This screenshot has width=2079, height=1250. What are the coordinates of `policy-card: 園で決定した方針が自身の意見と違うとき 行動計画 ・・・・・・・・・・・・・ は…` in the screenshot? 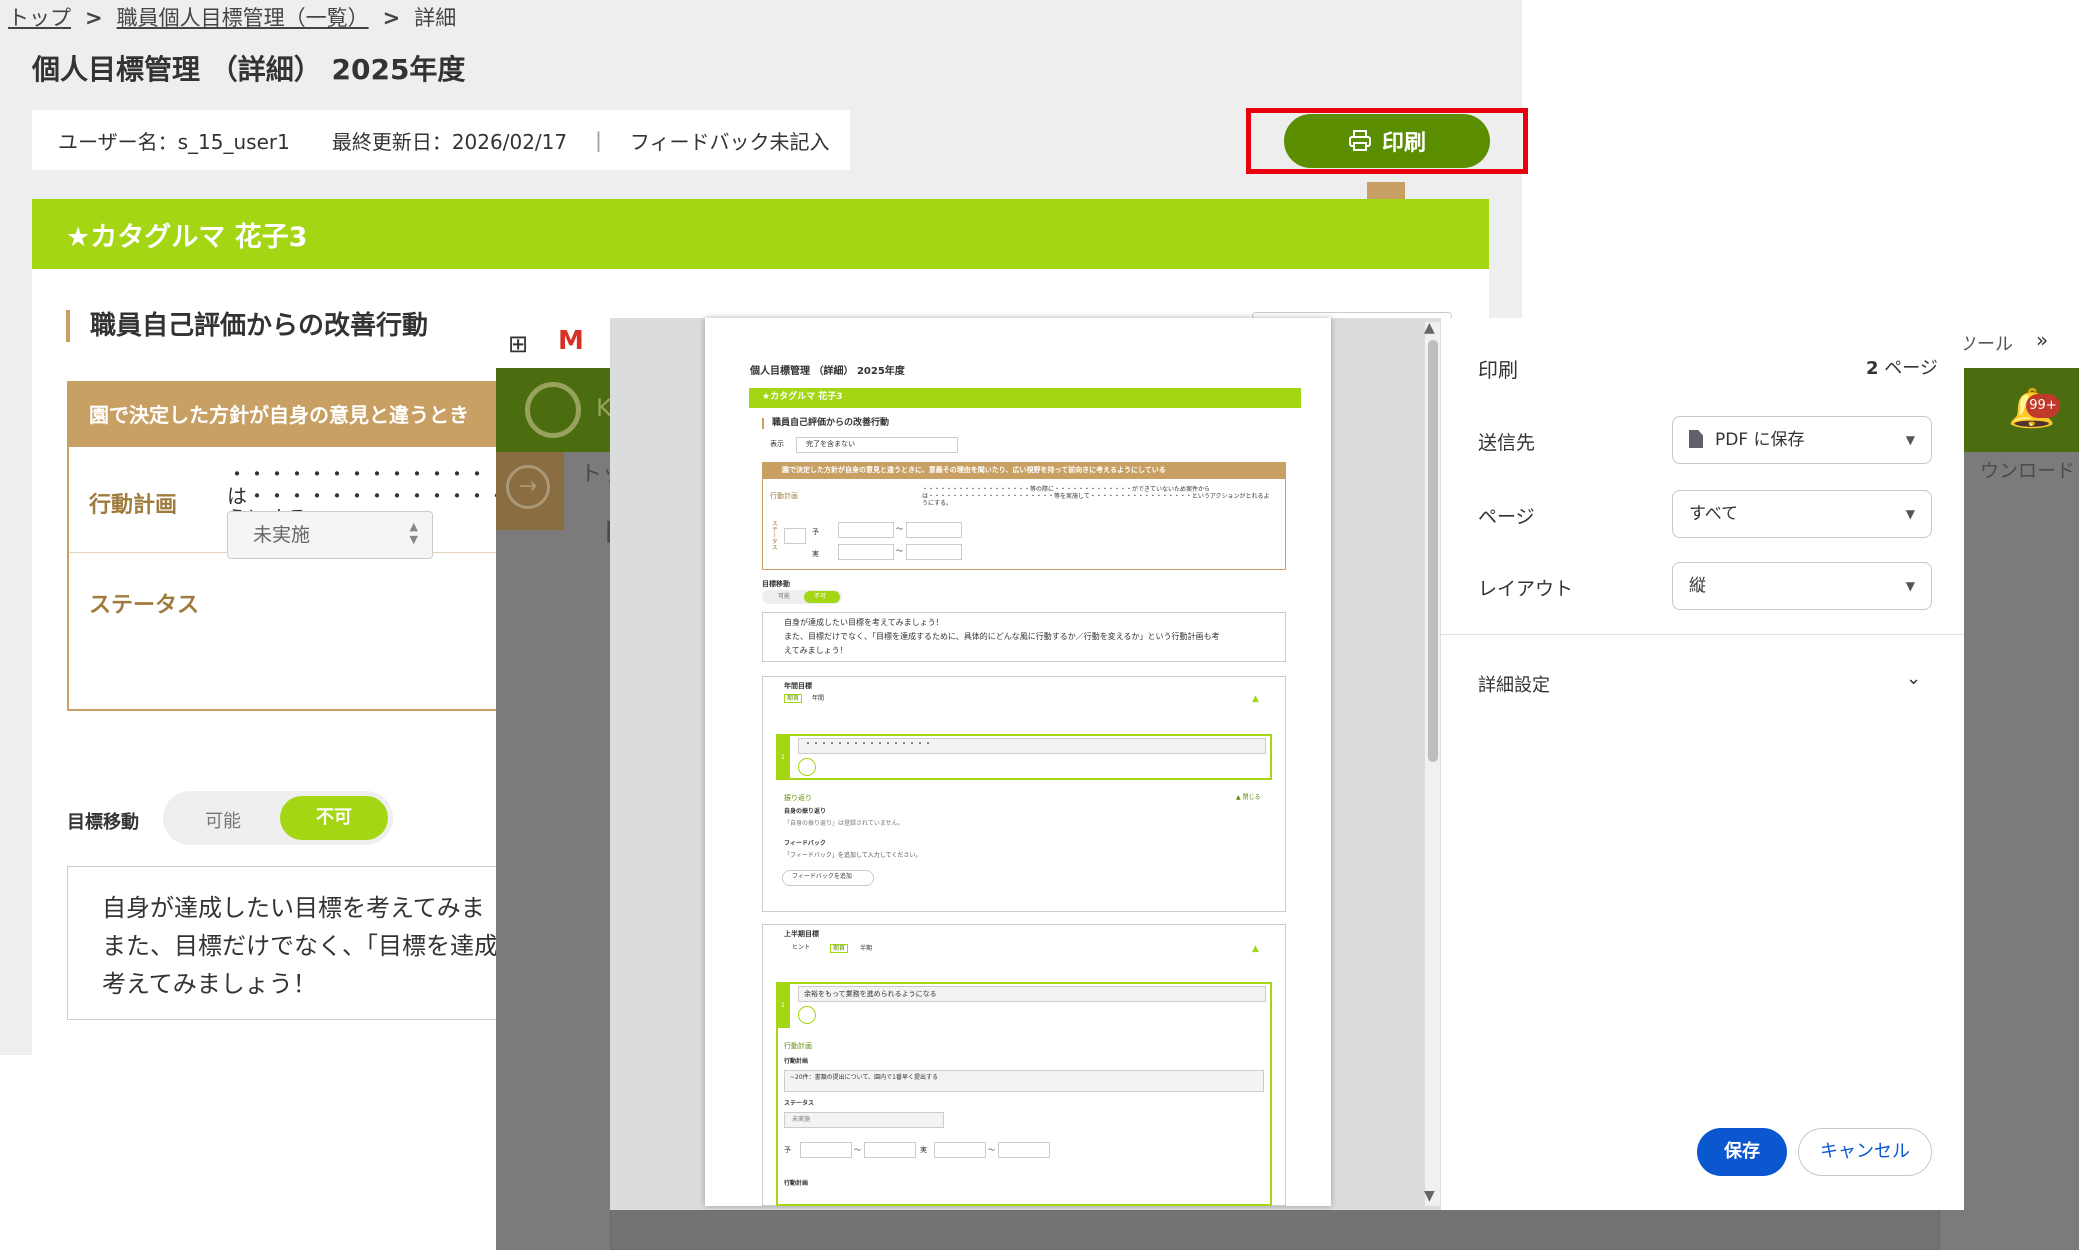 It's located at (297, 546).